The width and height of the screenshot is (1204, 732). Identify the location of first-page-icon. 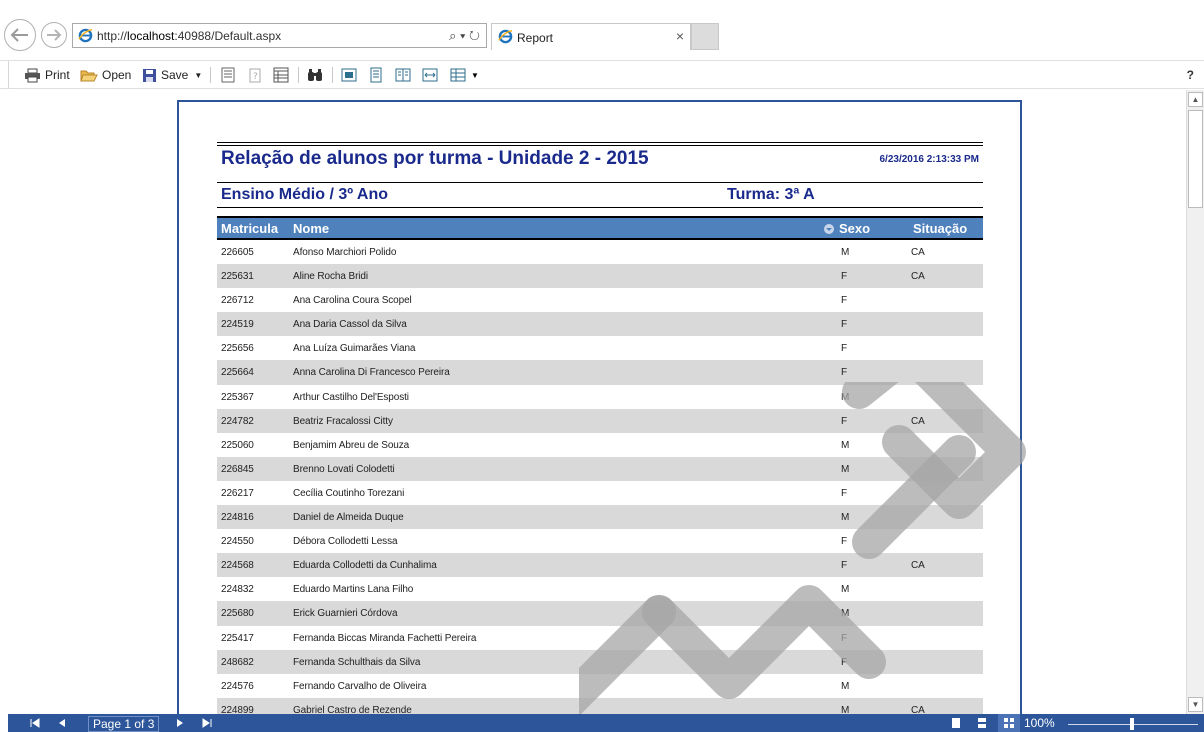
(35, 723).